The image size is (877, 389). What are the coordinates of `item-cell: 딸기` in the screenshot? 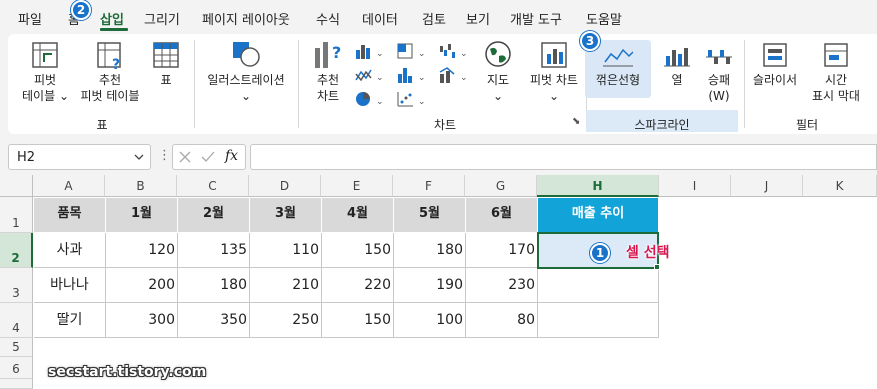 It's located at (70, 320).